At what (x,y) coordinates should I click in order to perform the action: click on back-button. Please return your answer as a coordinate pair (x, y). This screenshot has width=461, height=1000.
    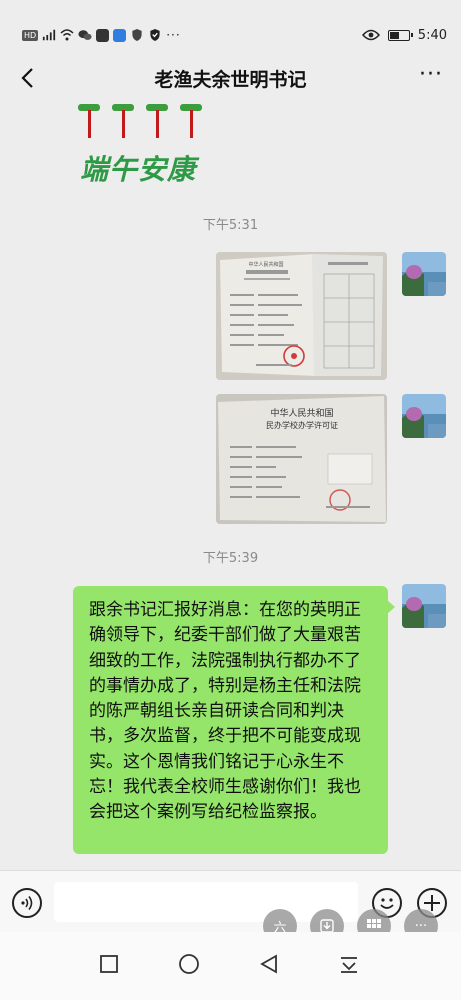
    Looking at the image, I should click on (27, 78).